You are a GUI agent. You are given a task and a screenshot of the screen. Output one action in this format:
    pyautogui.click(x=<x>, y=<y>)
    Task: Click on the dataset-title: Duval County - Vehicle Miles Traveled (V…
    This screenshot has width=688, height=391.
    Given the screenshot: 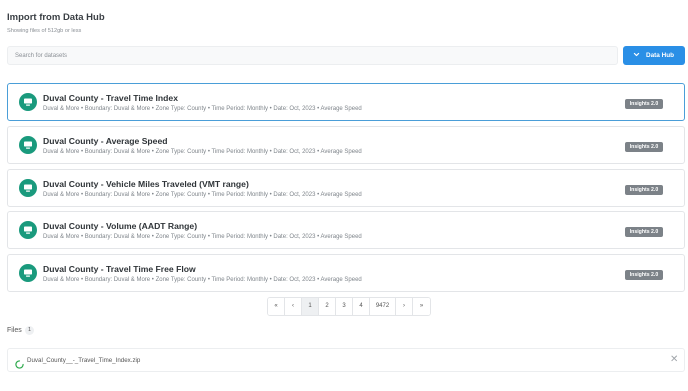 What is the action you would take?
    pyautogui.click(x=146, y=184)
    